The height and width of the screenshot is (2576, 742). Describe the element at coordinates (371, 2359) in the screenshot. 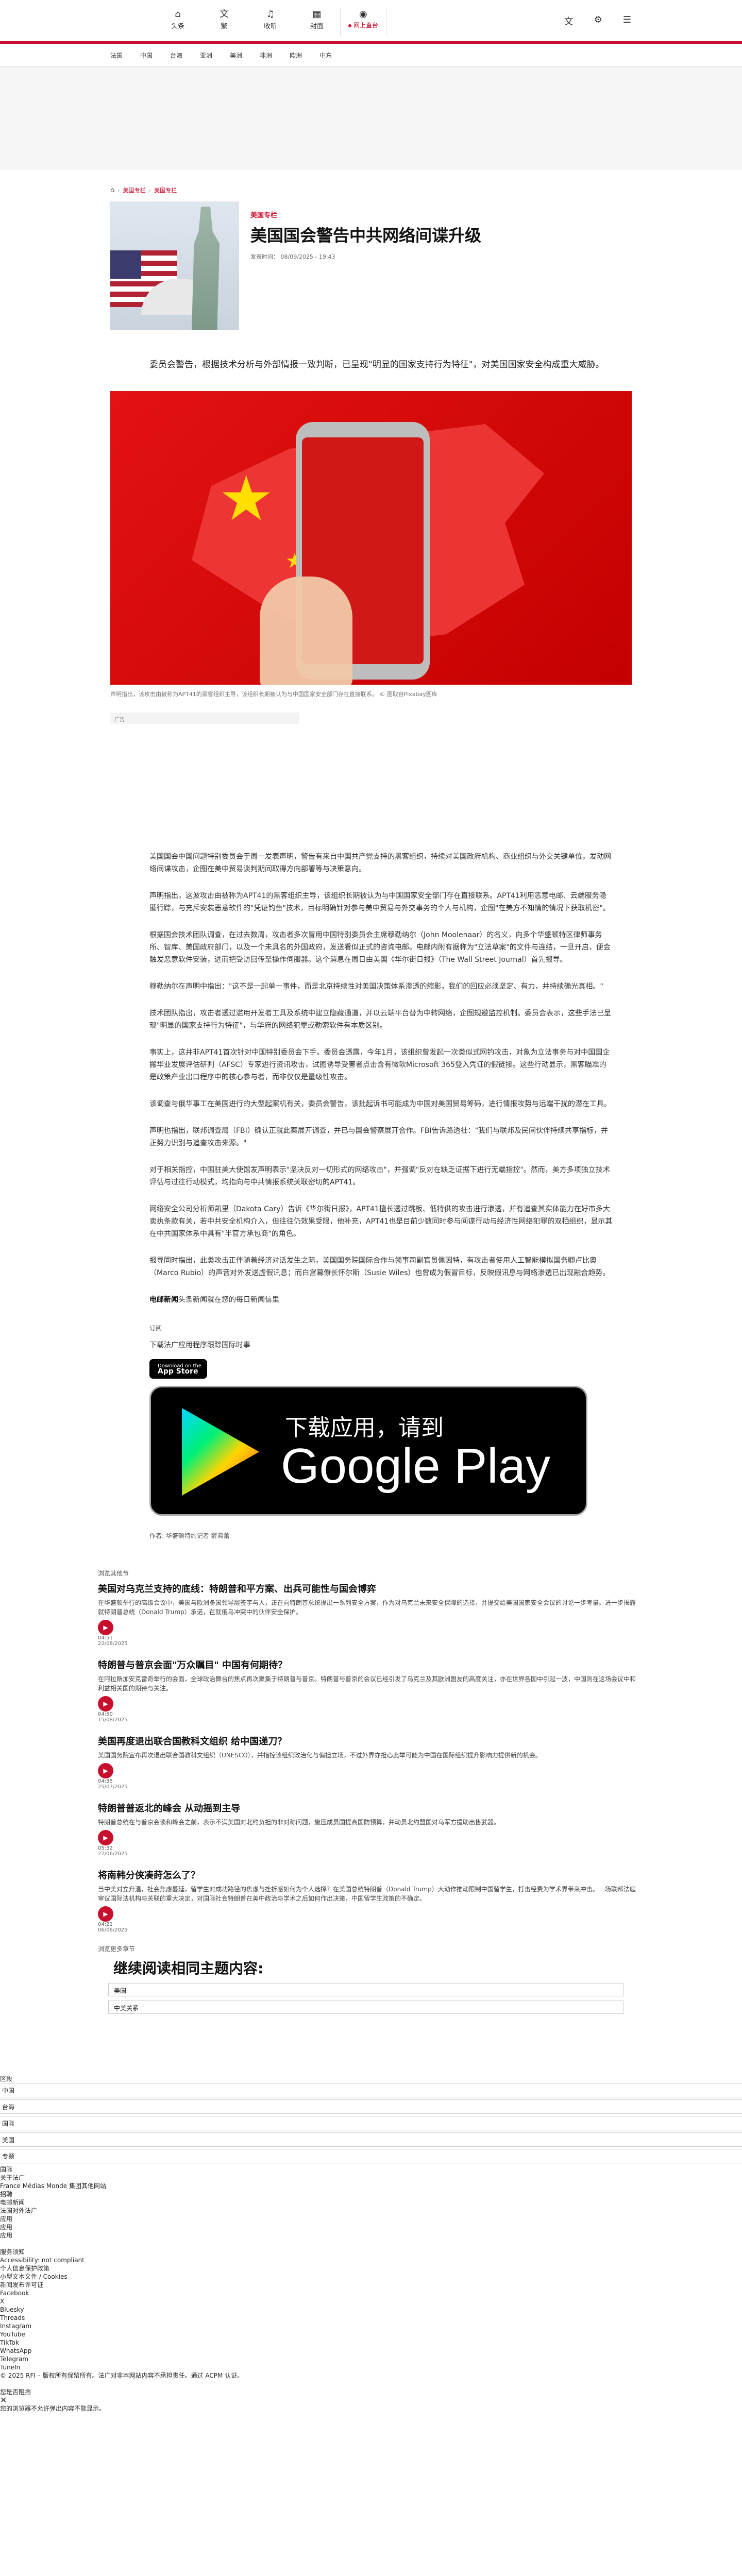

I see `social-link-telegram: Telegram` at that location.